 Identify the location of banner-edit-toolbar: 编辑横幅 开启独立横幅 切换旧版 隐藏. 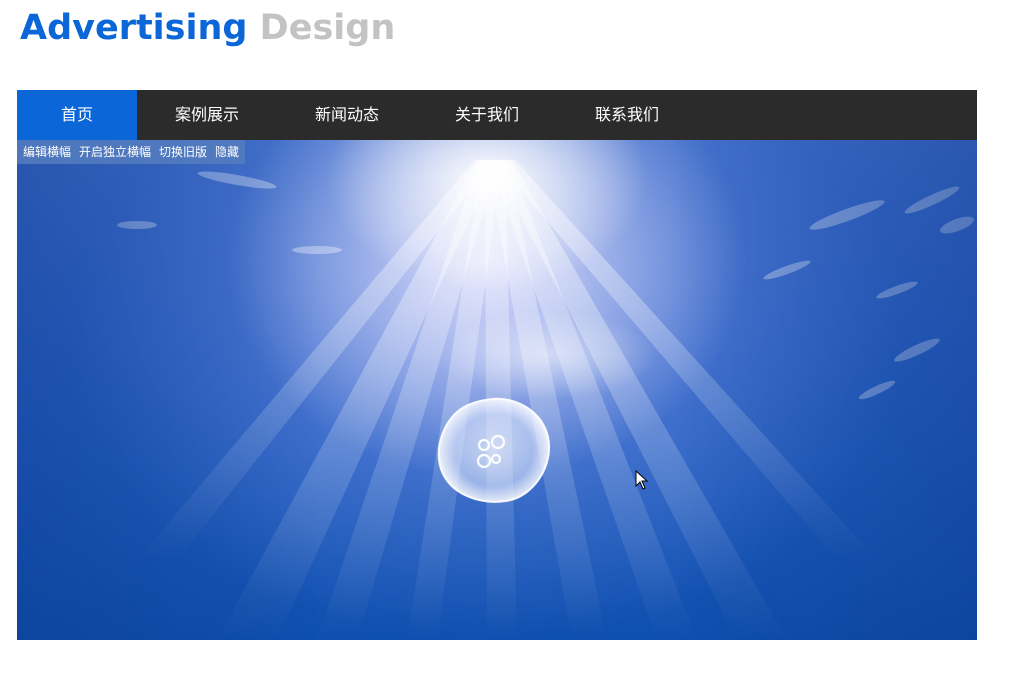
(131, 152).